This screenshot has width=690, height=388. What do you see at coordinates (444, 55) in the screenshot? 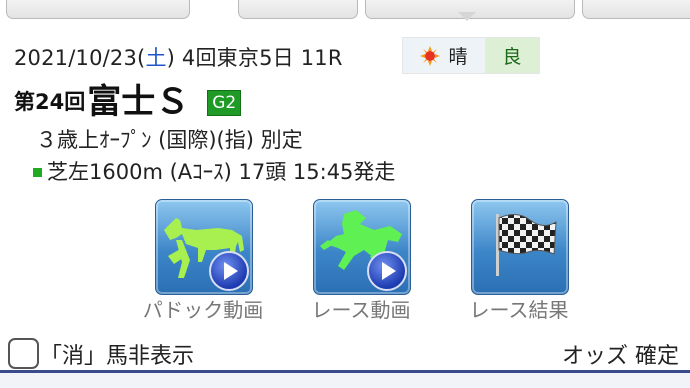
I see `weather-cell: 晴` at bounding box center [444, 55].